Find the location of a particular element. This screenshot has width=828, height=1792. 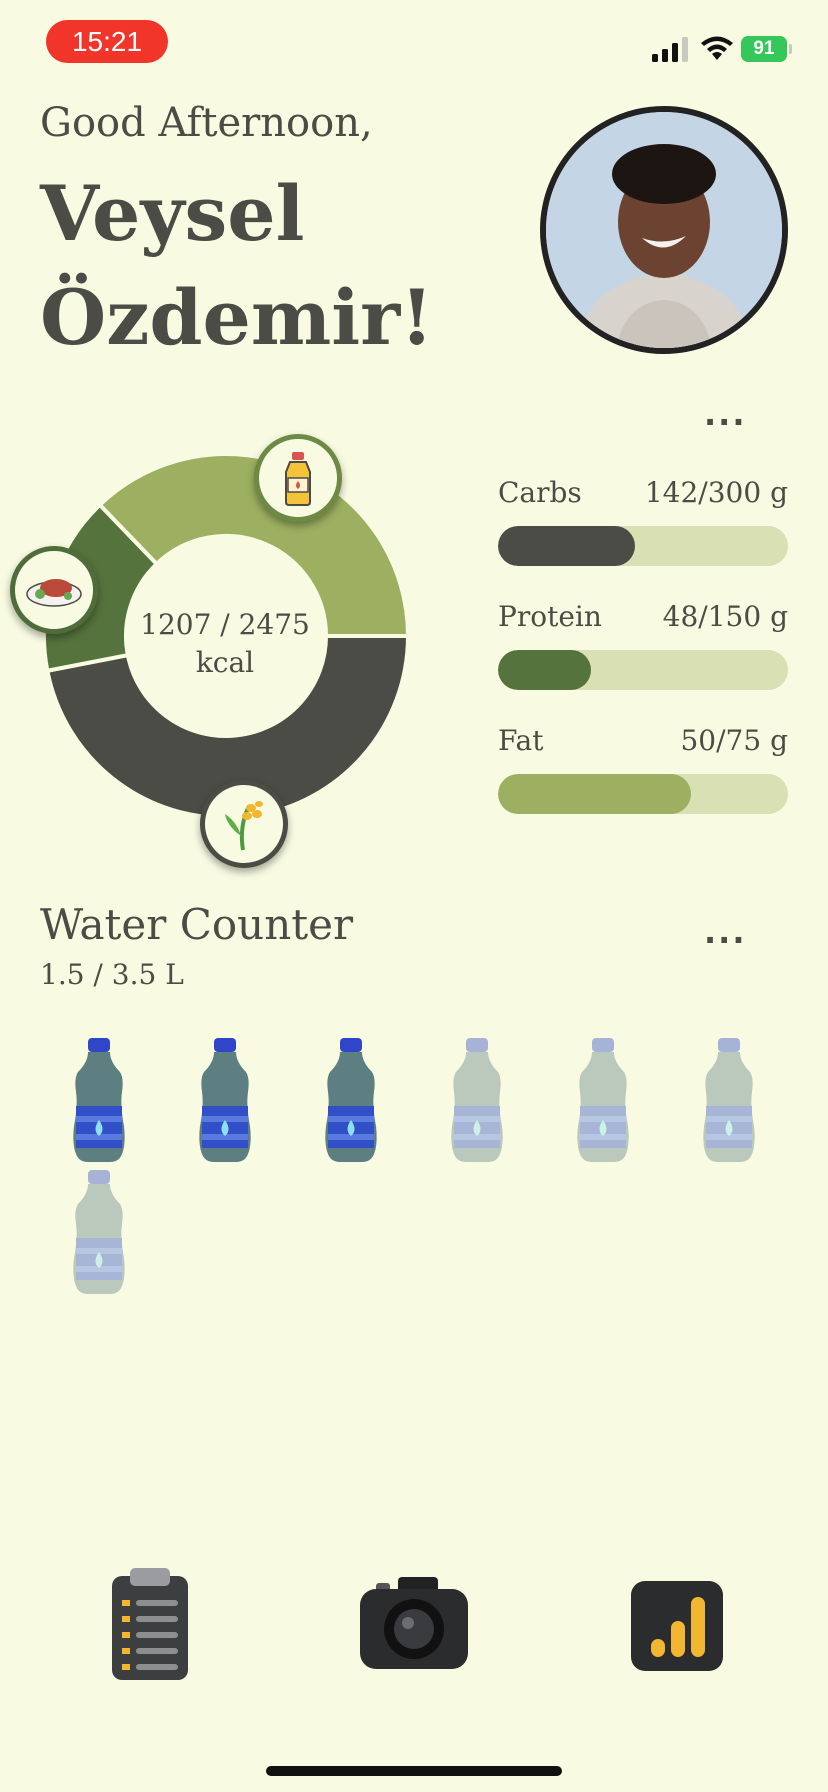

user-name: Veysel Özdemir! is located at coordinates (237, 265).